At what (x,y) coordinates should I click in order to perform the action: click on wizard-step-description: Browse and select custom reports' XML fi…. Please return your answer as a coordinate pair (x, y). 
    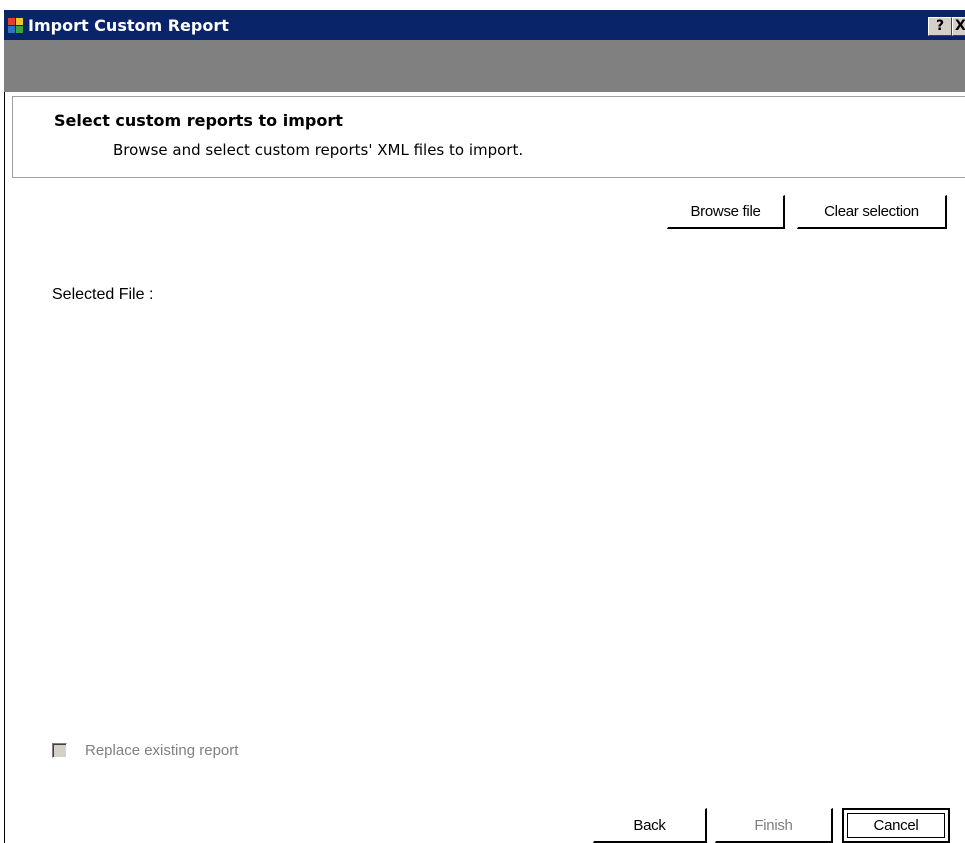
    Looking at the image, I should click on (318, 150).